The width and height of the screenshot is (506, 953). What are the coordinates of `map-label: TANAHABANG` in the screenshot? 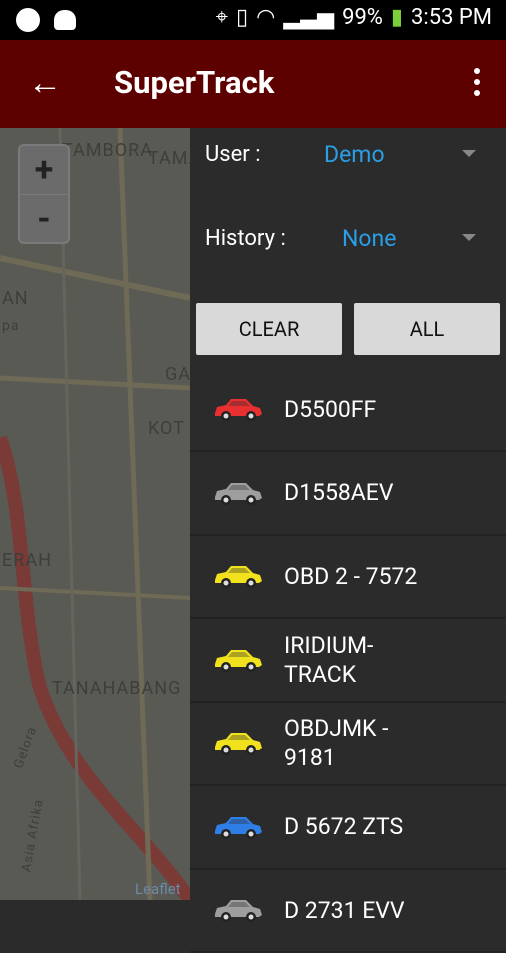 It's located at (117, 688).